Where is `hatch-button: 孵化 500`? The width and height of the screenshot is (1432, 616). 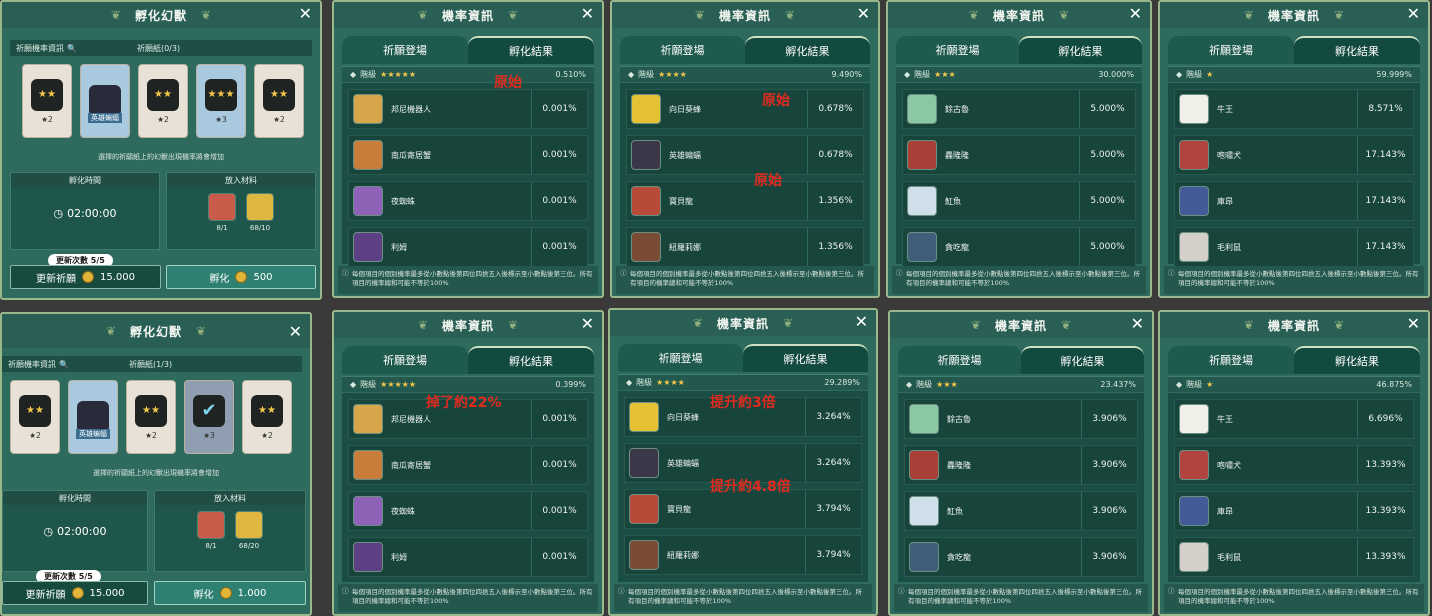
hatch-button: 孵化 500 is located at coordinates (241, 277).